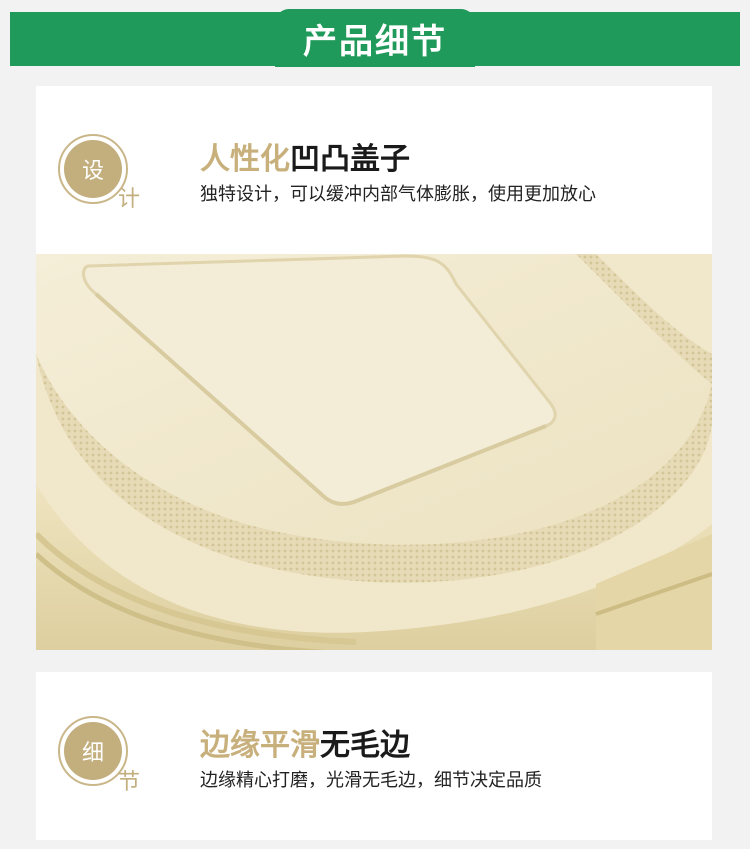 The image size is (750, 849). What do you see at coordinates (129, 782) in the screenshot?
I see `badge-sub-char: 节` at bounding box center [129, 782].